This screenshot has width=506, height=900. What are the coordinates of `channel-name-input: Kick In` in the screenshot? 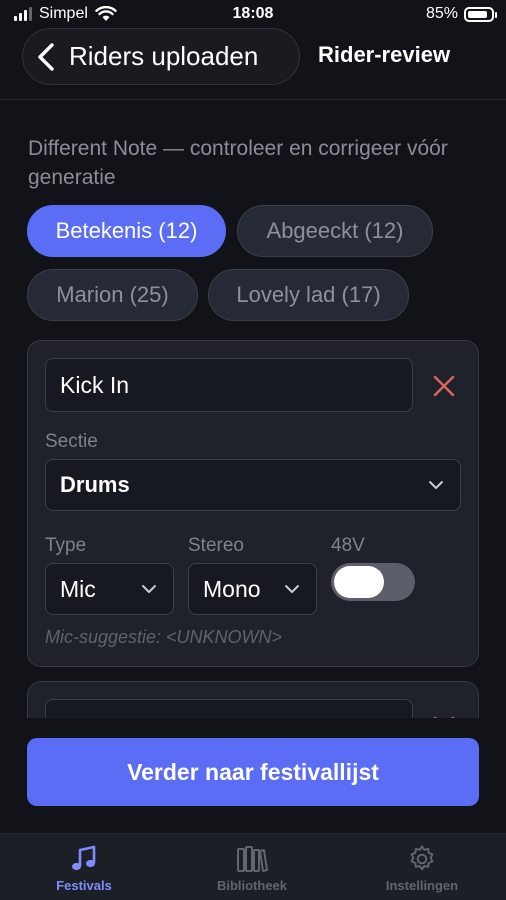 It's located at (229, 385).